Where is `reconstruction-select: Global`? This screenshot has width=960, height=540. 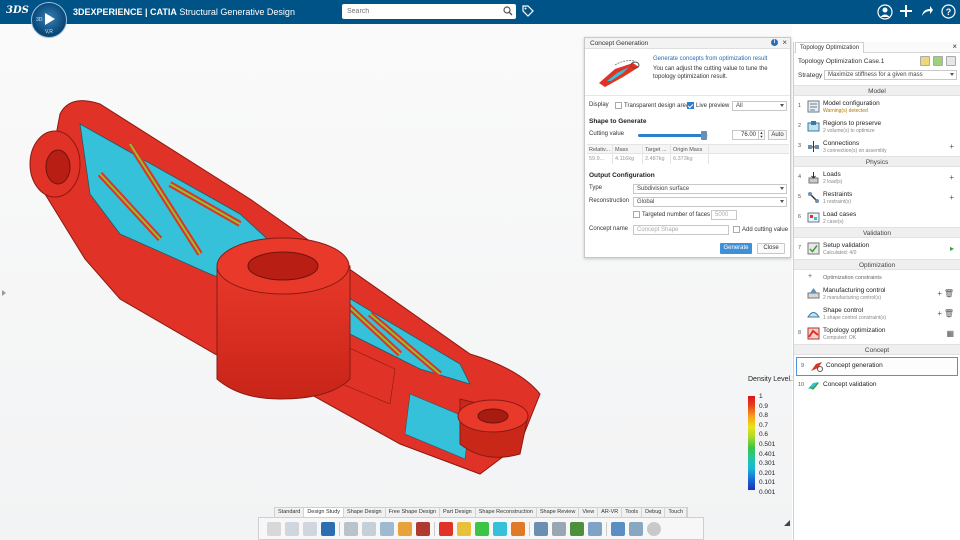
reconstruction-select: Global is located at coordinates (710, 202).